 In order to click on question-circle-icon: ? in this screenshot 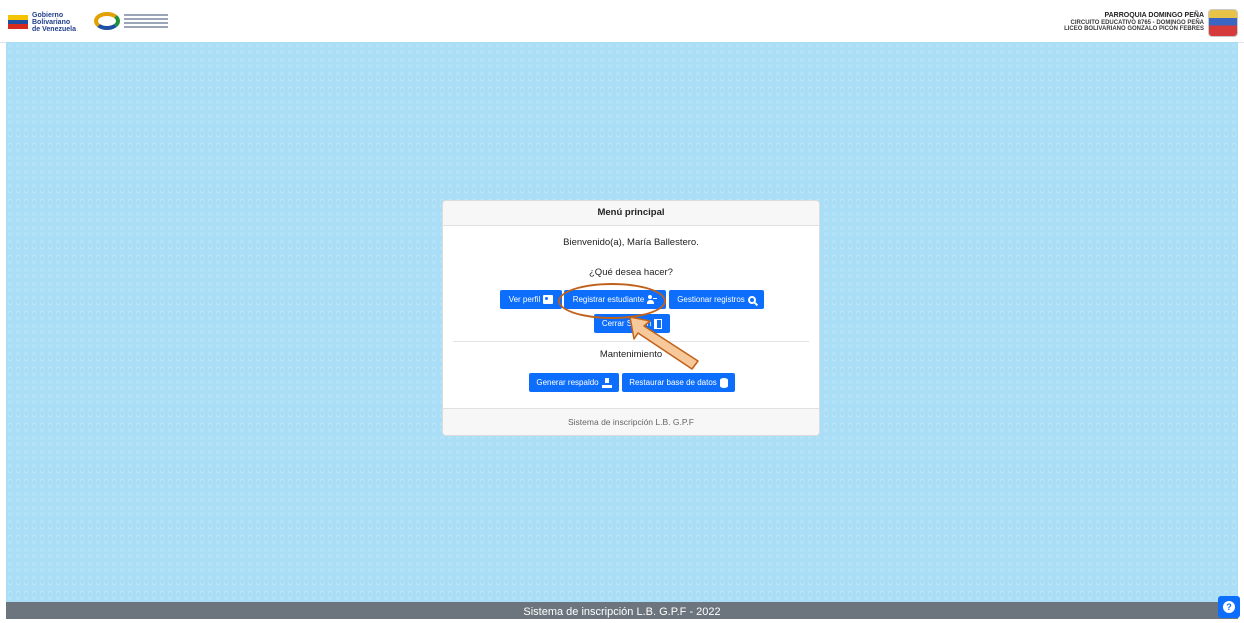, I will do `click(1229, 607)`.